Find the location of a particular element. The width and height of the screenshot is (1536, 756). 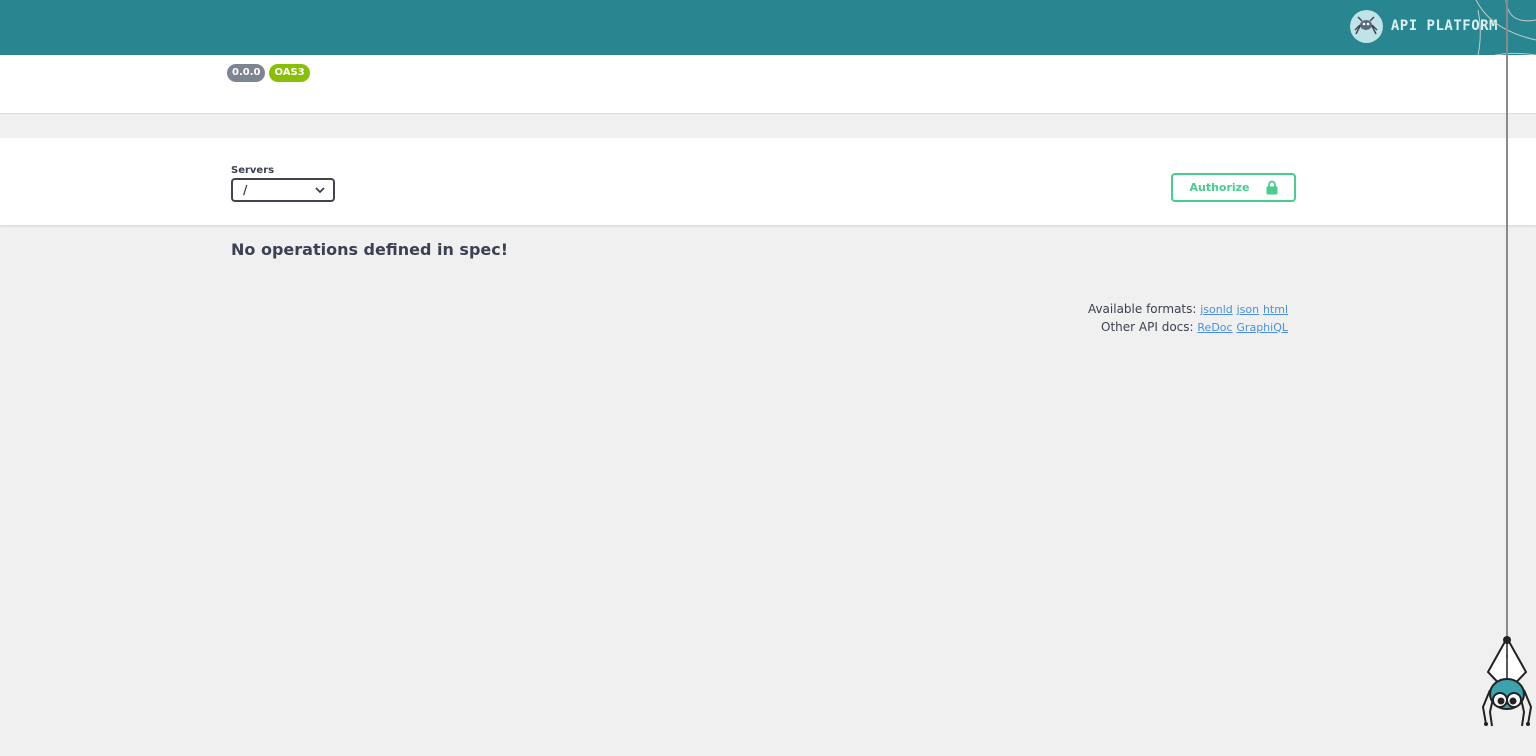

other-docs-line: Other API docs: ReDoc GraphiQL is located at coordinates (1188, 328).